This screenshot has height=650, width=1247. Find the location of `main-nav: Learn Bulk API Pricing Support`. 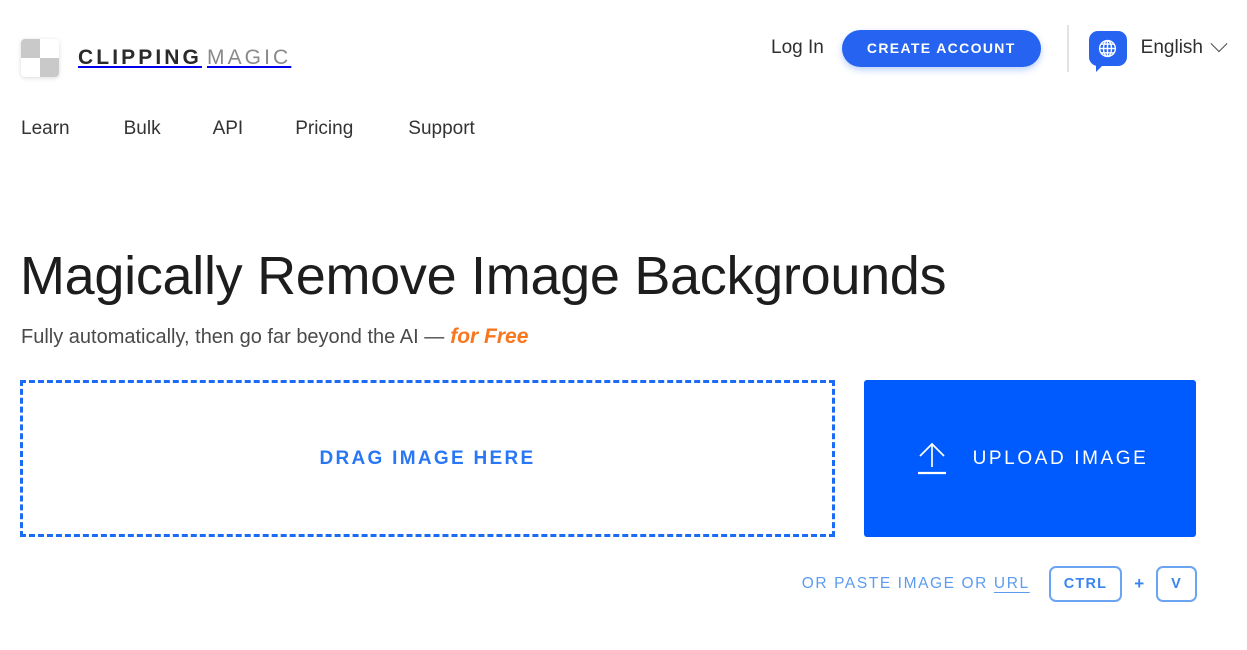

main-nav: Learn Bulk API Pricing Support is located at coordinates (623, 129).